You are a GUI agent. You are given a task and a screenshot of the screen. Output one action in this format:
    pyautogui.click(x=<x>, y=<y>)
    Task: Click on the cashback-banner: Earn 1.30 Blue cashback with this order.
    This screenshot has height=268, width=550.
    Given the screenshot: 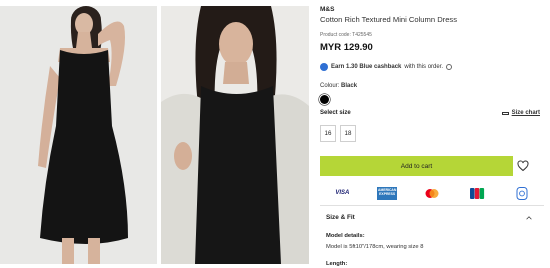 What is the action you would take?
    pyautogui.click(x=386, y=67)
    